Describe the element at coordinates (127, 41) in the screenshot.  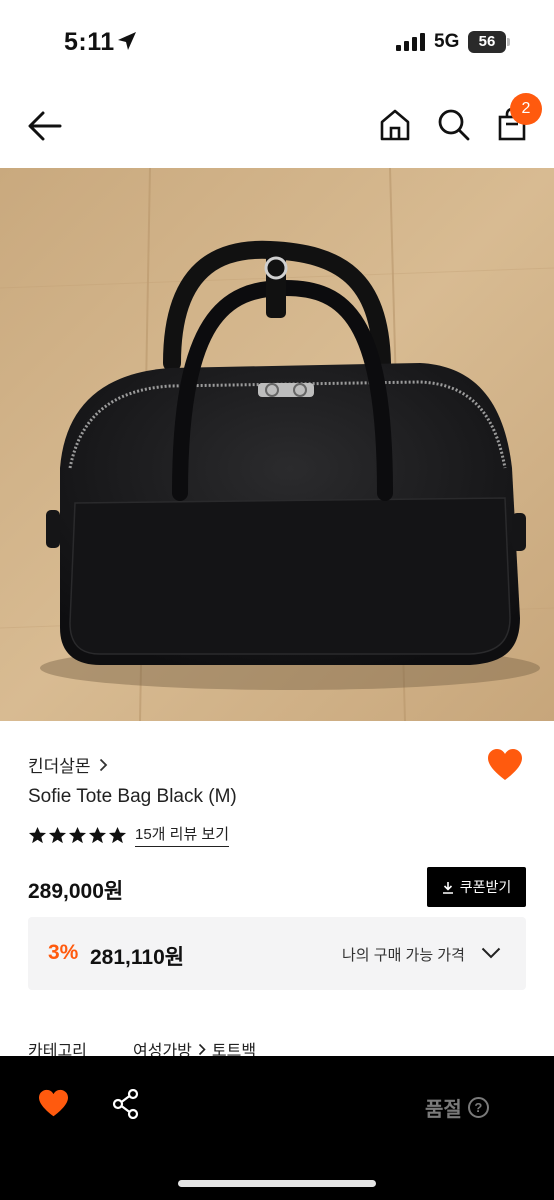
I see `location-arrow-icon` at that location.